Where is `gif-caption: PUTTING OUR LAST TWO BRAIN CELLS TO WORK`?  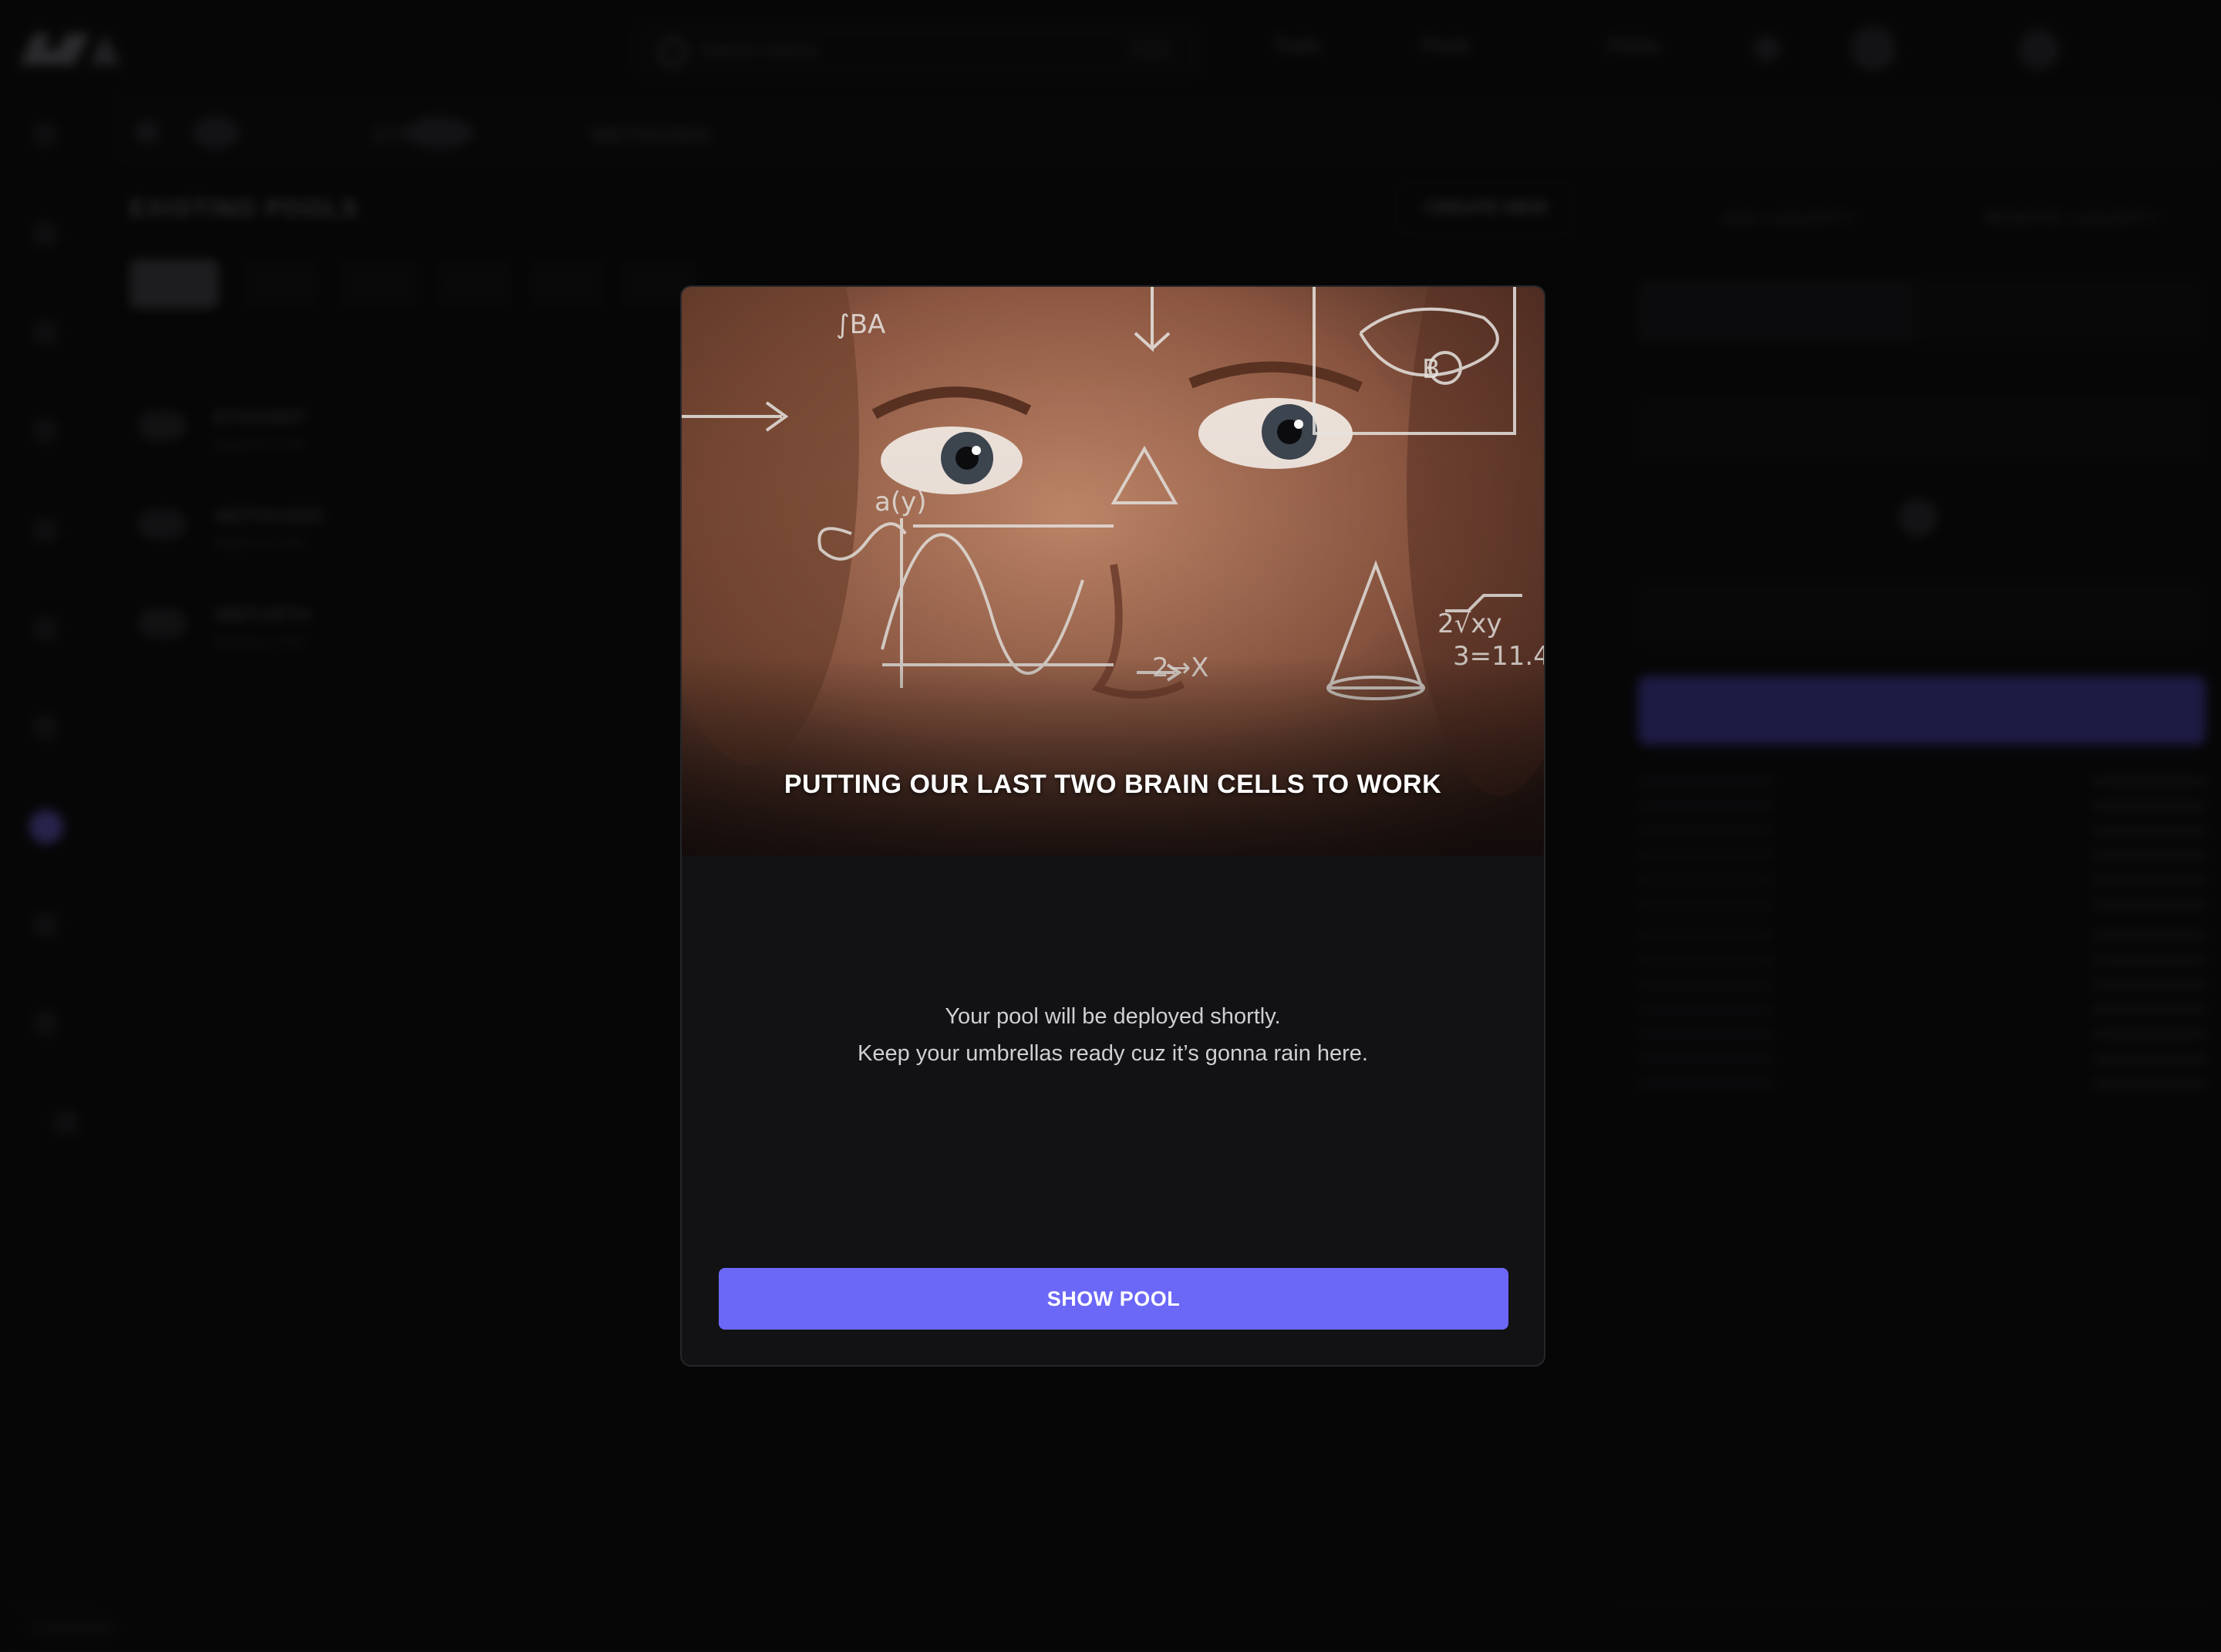 gif-caption: PUTTING OUR LAST TWO BRAIN CELLS TO WORK is located at coordinates (1113, 785).